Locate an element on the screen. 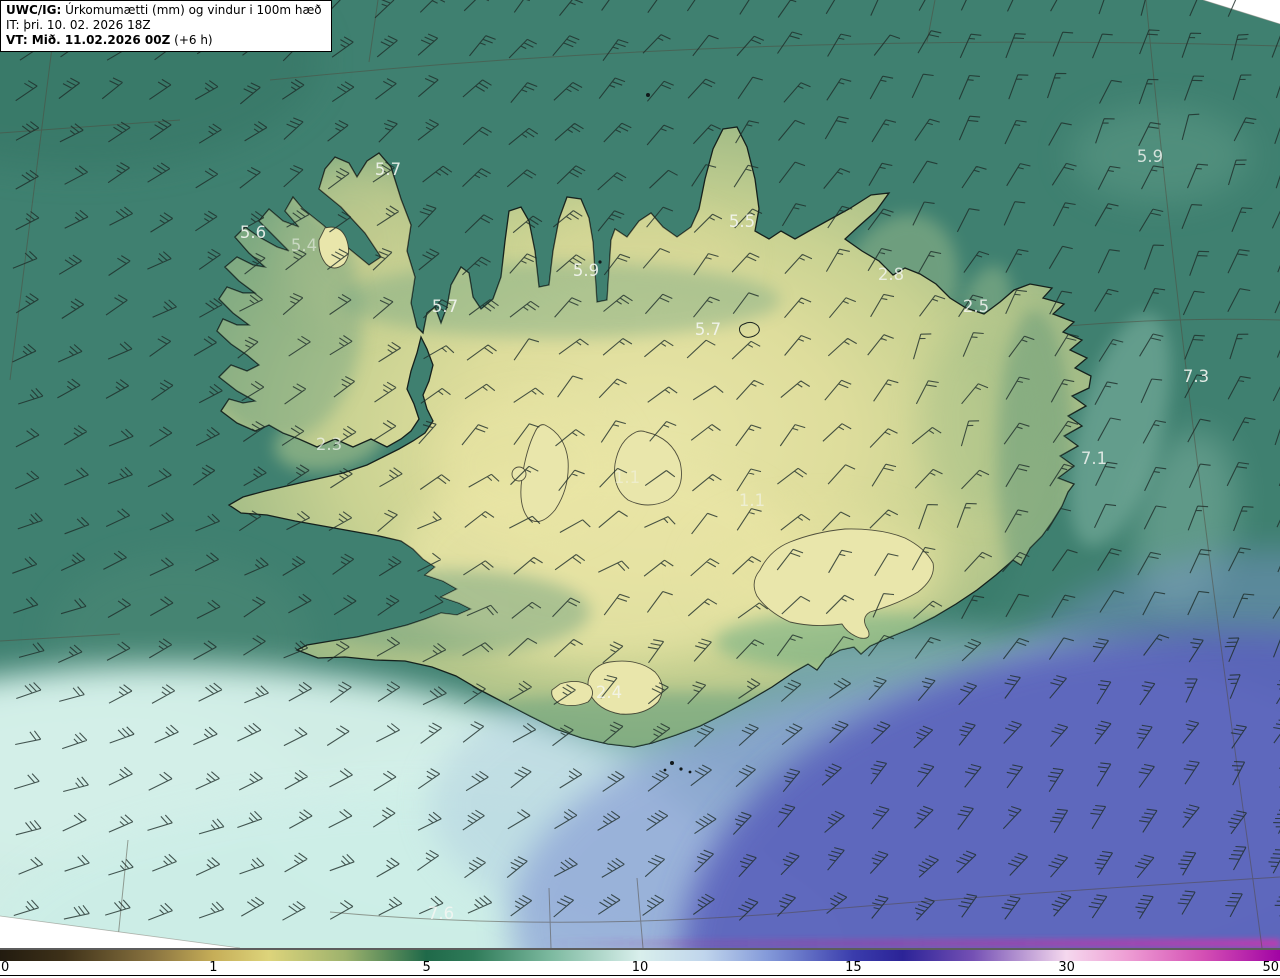 The image size is (1280, 978). precip-value-label: 7.1 is located at coordinates (1094, 458).